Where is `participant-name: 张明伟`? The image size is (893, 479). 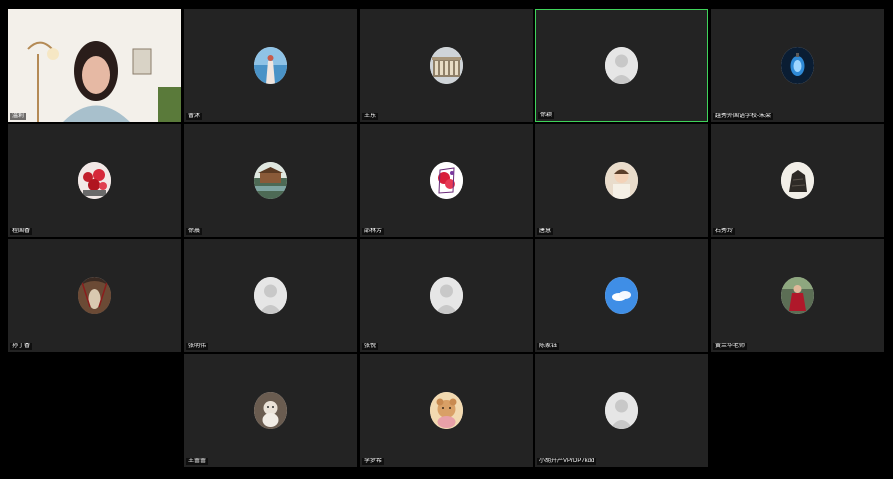
participant-name: 张明伟 is located at coordinates (197, 346).